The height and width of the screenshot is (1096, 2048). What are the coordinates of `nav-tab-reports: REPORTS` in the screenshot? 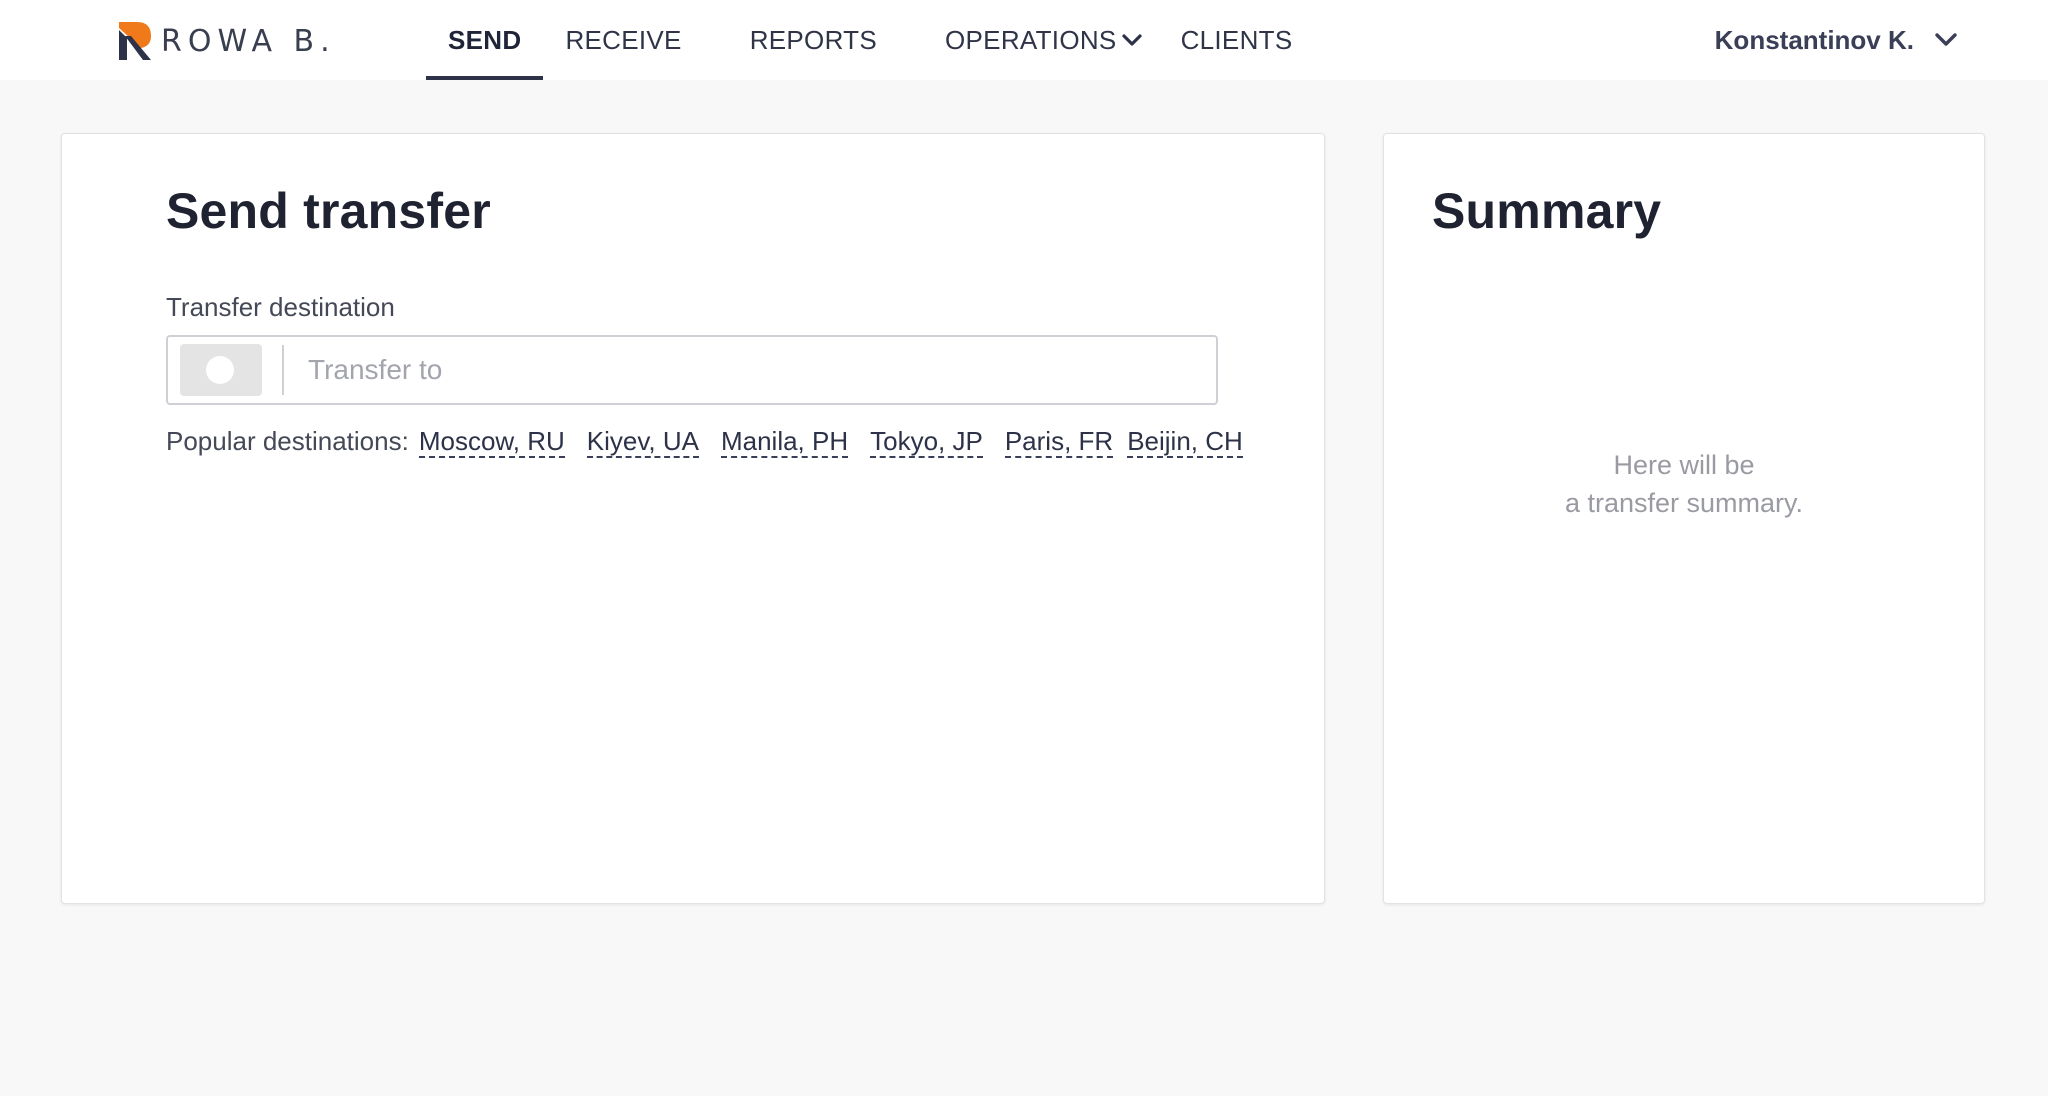 It's located at (801, 40).